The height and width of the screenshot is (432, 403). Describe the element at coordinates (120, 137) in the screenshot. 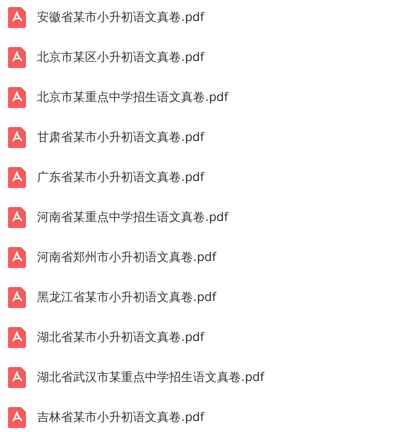

I see `file-name: 甘肃省某市小升初语文真卷.pdf` at that location.